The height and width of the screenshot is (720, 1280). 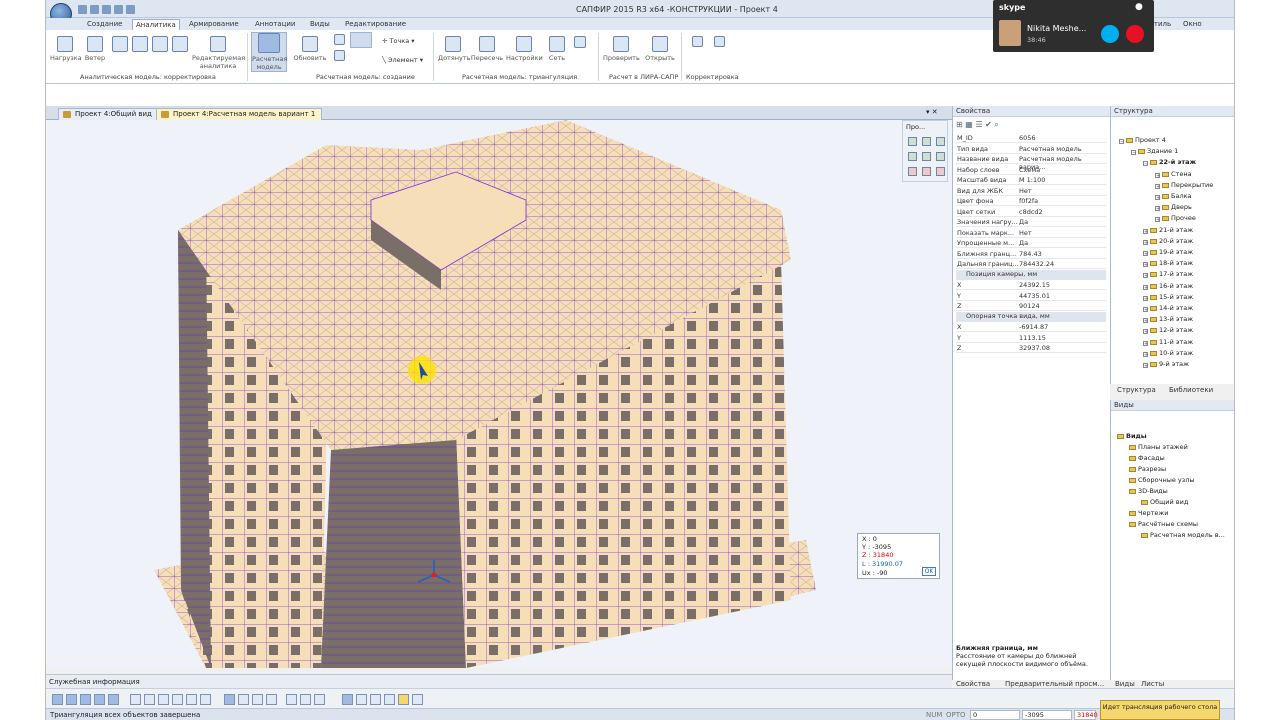 What do you see at coordinates (1031, 191) in the screenshot?
I see `property-row: Вид для ЖБК Нет` at bounding box center [1031, 191].